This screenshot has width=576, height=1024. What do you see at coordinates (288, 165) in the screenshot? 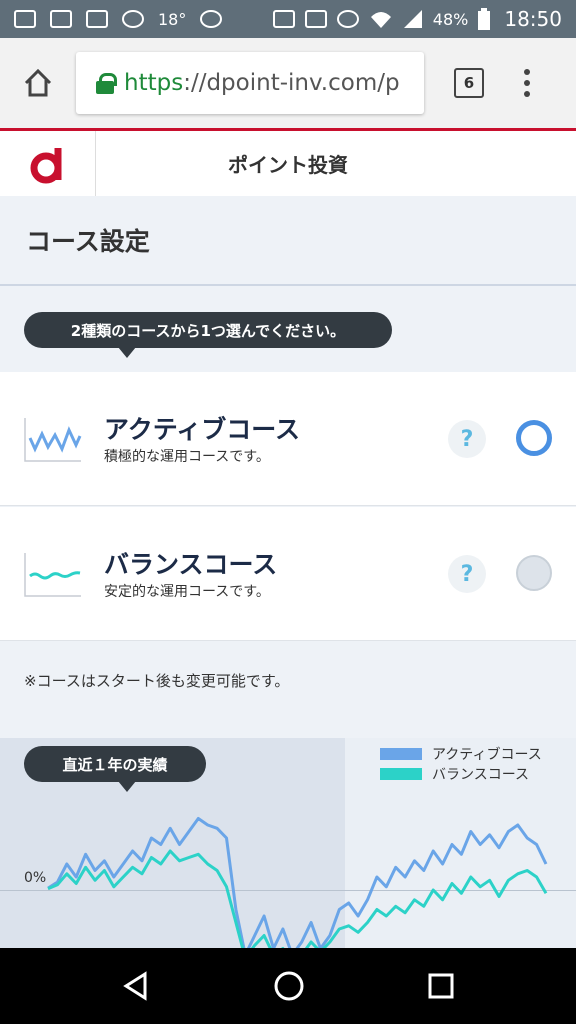
I see `site-title: ポイント投資` at bounding box center [288, 165].